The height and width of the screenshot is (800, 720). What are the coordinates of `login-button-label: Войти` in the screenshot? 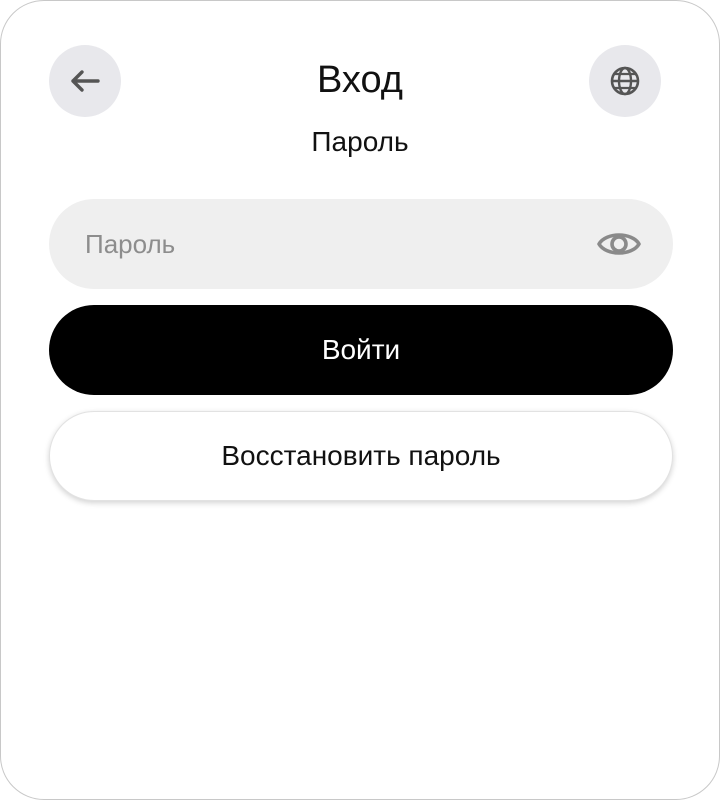 It's located at (361, 349).